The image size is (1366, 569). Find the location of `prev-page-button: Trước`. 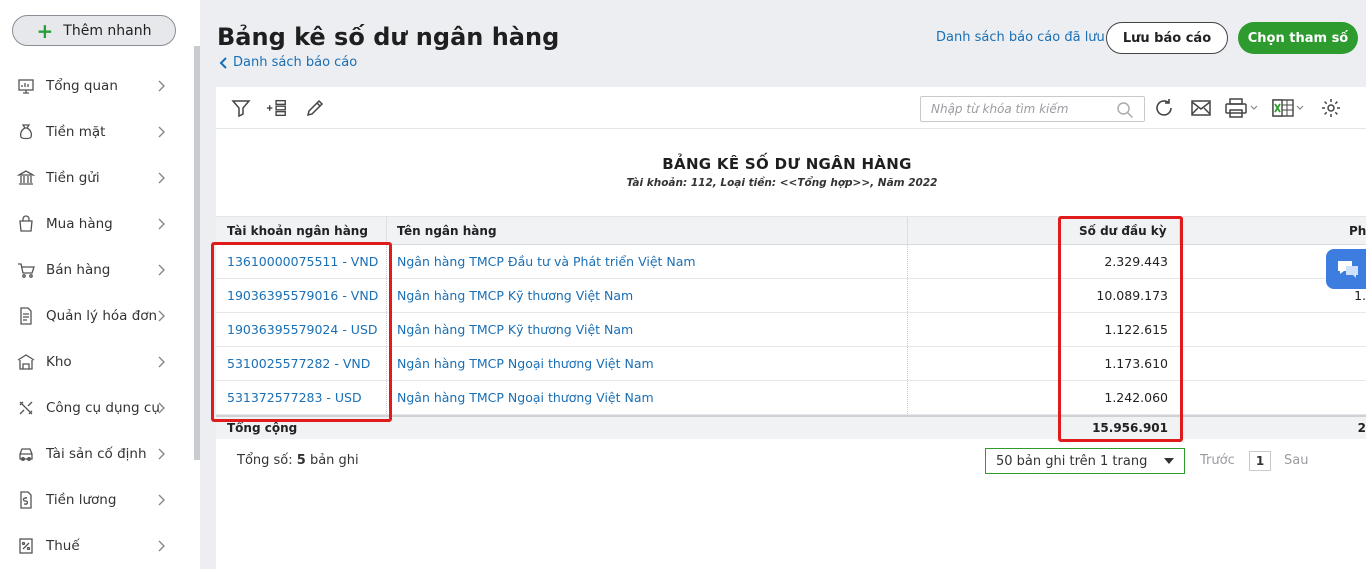

prev-page-button: Trước is located at coordinates (1217, 460).